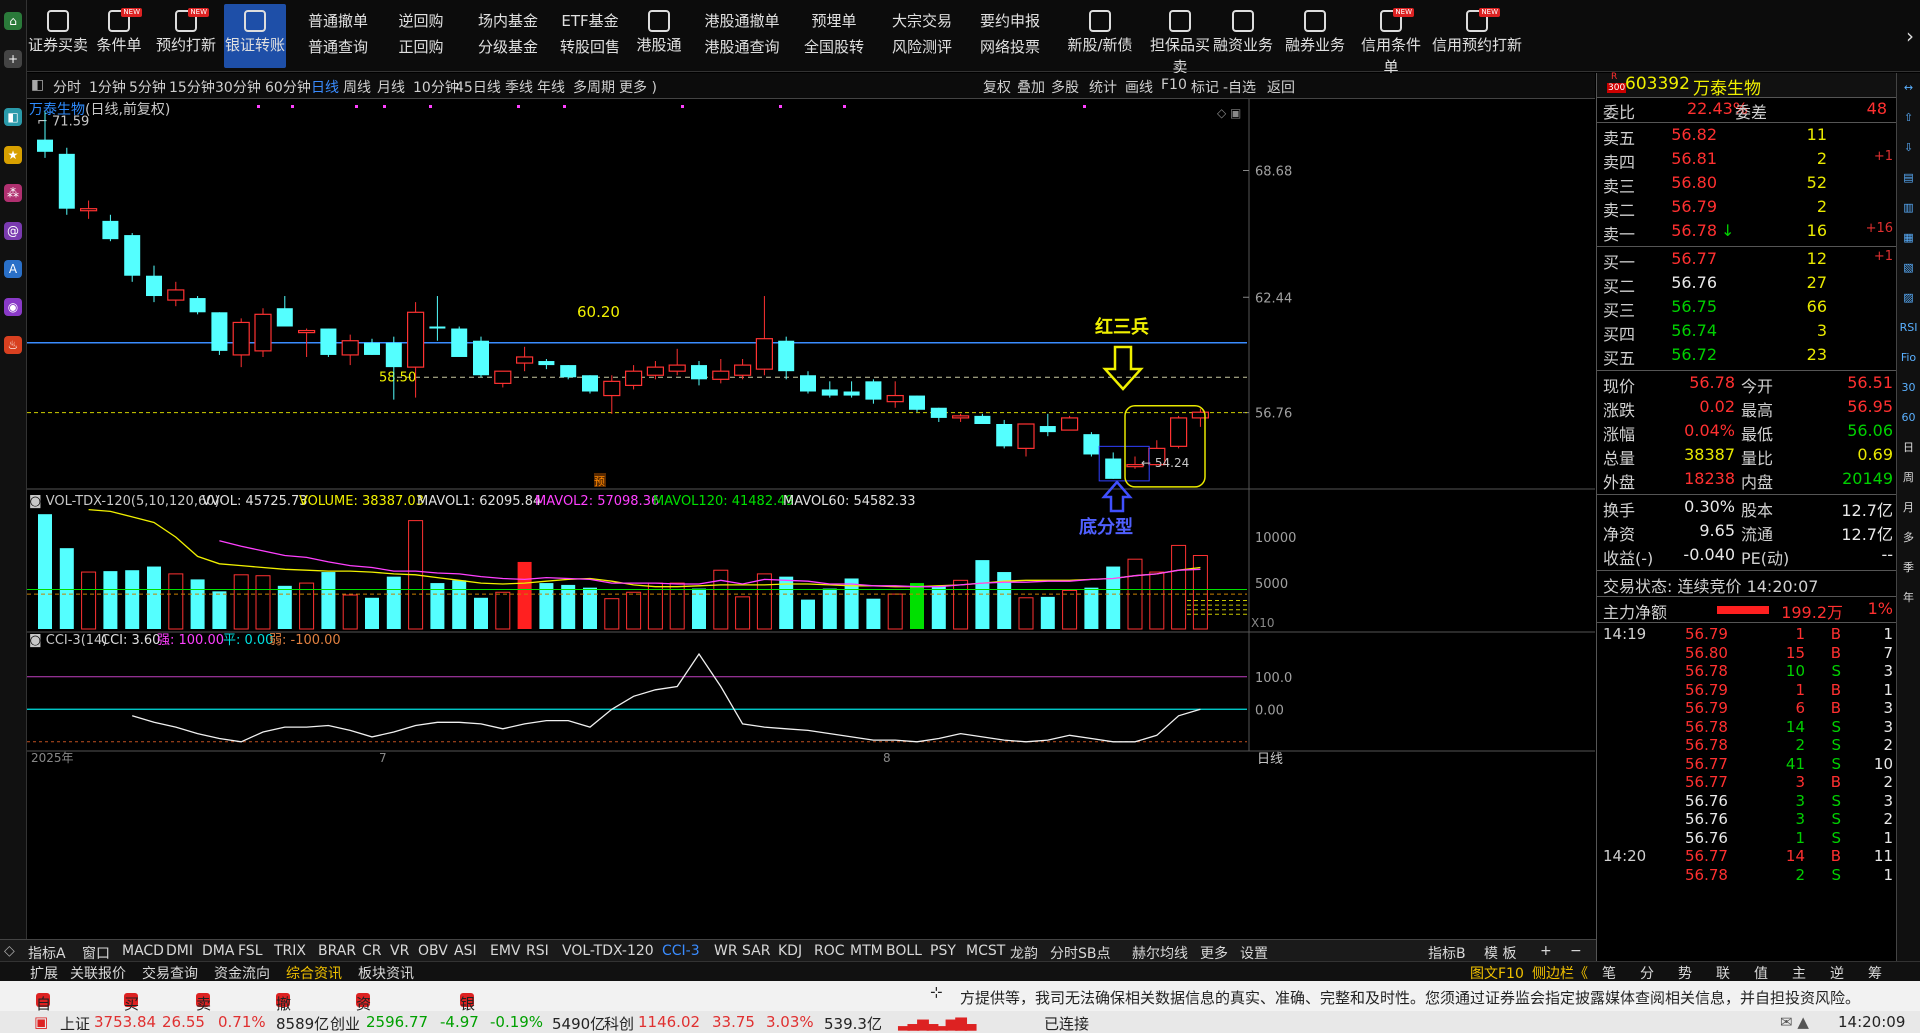 The width and height of the screenshot is (1920, 1033). What do you see at coordinates (238, 87) in the screenshot?
I see `period-4: 30分钟` at bounding box center [238, 87].